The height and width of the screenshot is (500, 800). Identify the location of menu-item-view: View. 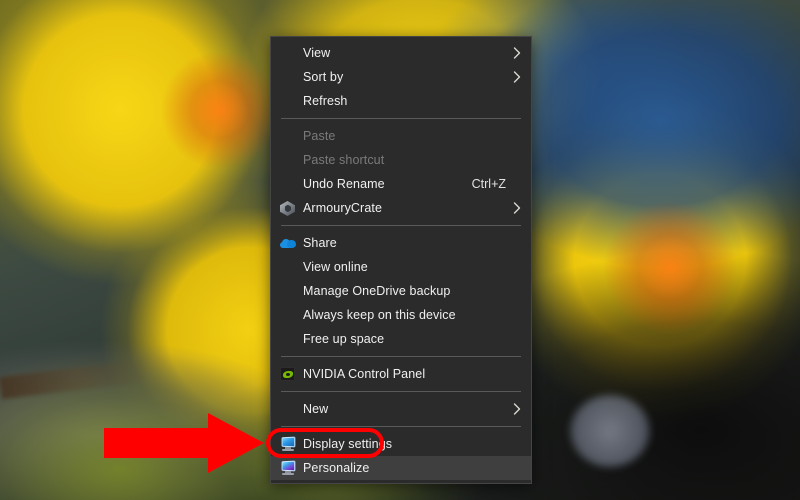
(401, 53).